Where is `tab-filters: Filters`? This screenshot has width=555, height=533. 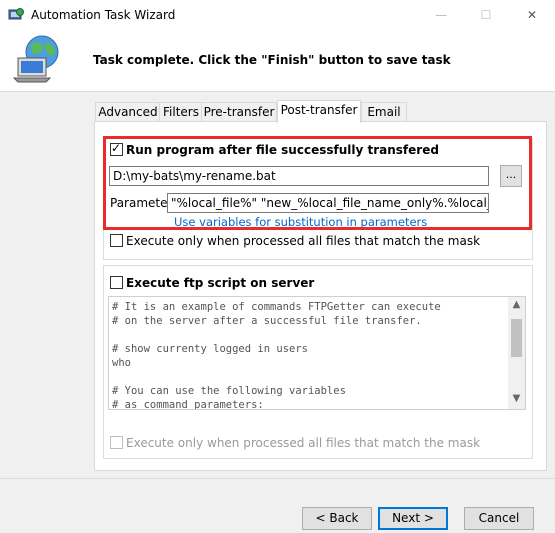
tab-filters: Filters is located at coordinates (181, 112).